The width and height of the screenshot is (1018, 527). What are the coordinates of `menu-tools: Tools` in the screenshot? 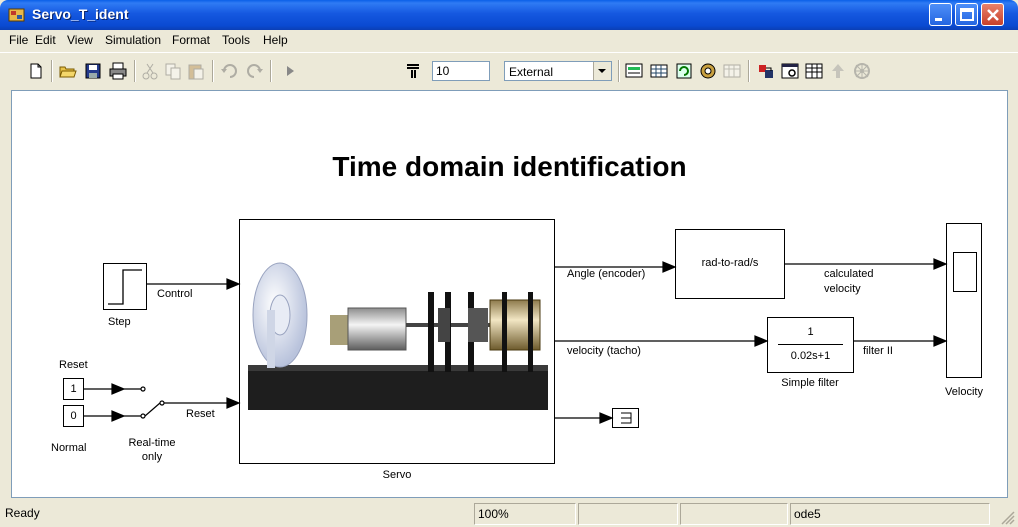 It's located at (236, 40).